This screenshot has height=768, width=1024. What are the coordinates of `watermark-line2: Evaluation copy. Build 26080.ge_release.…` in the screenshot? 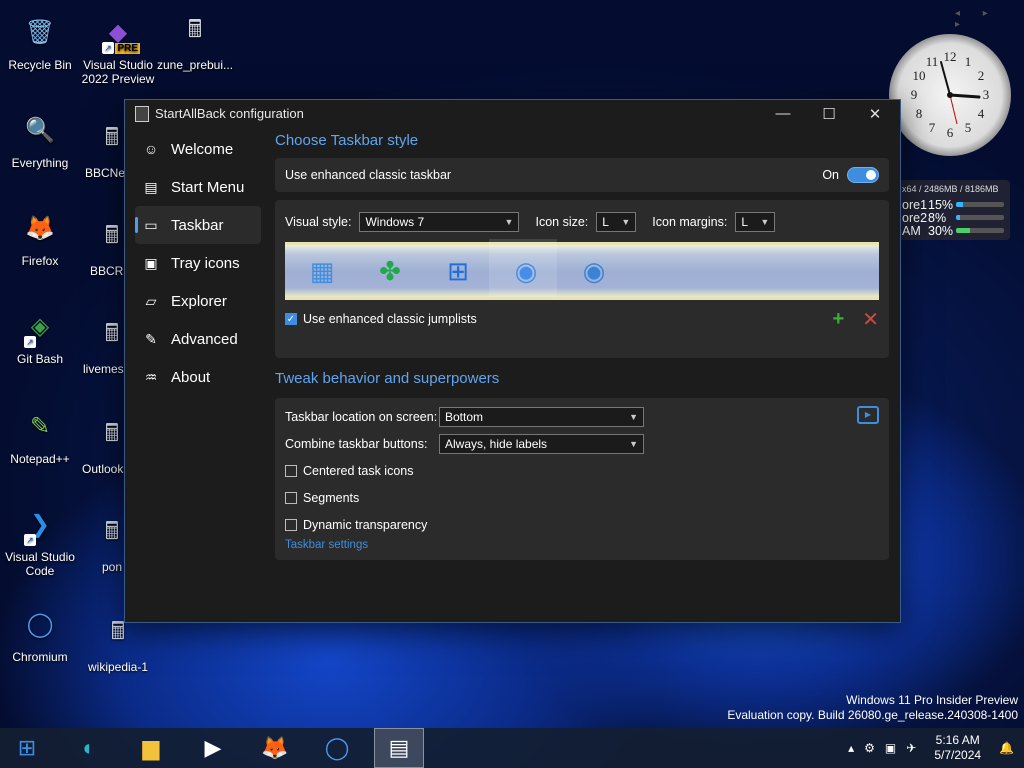 It's located at (872, 715).